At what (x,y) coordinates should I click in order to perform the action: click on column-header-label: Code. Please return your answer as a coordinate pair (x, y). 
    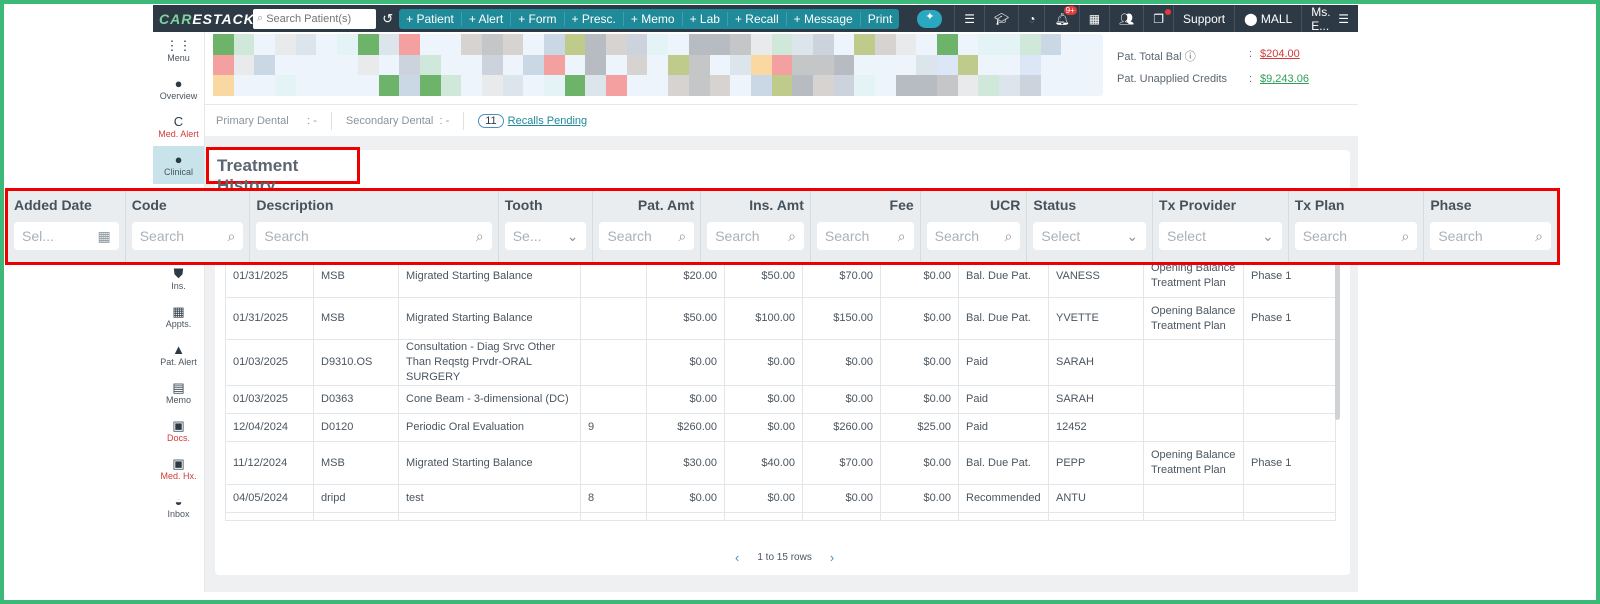
    Looking at the image, I should click on (188, 209).